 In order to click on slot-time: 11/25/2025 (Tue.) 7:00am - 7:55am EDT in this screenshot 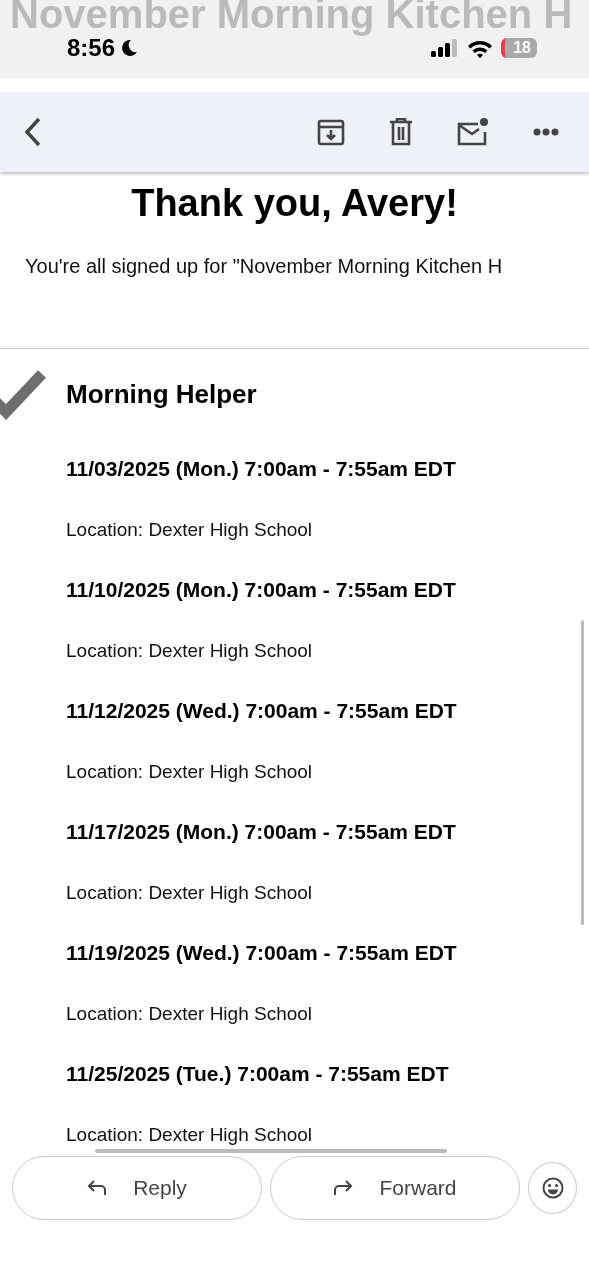, I will do `click(258, 1074)`.